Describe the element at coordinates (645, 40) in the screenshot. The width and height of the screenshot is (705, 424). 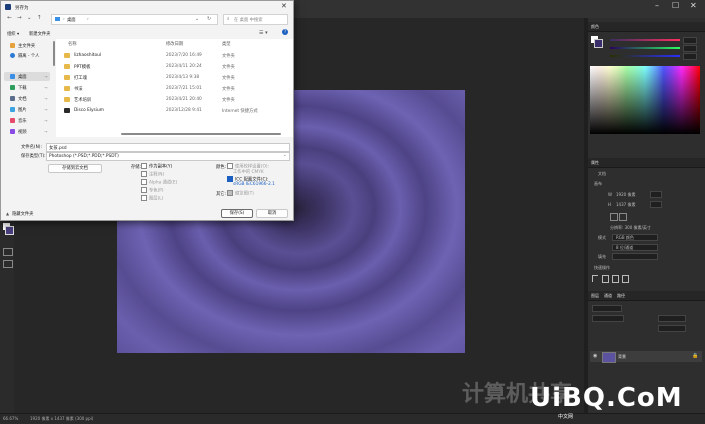
I see `red-slider` at that location.